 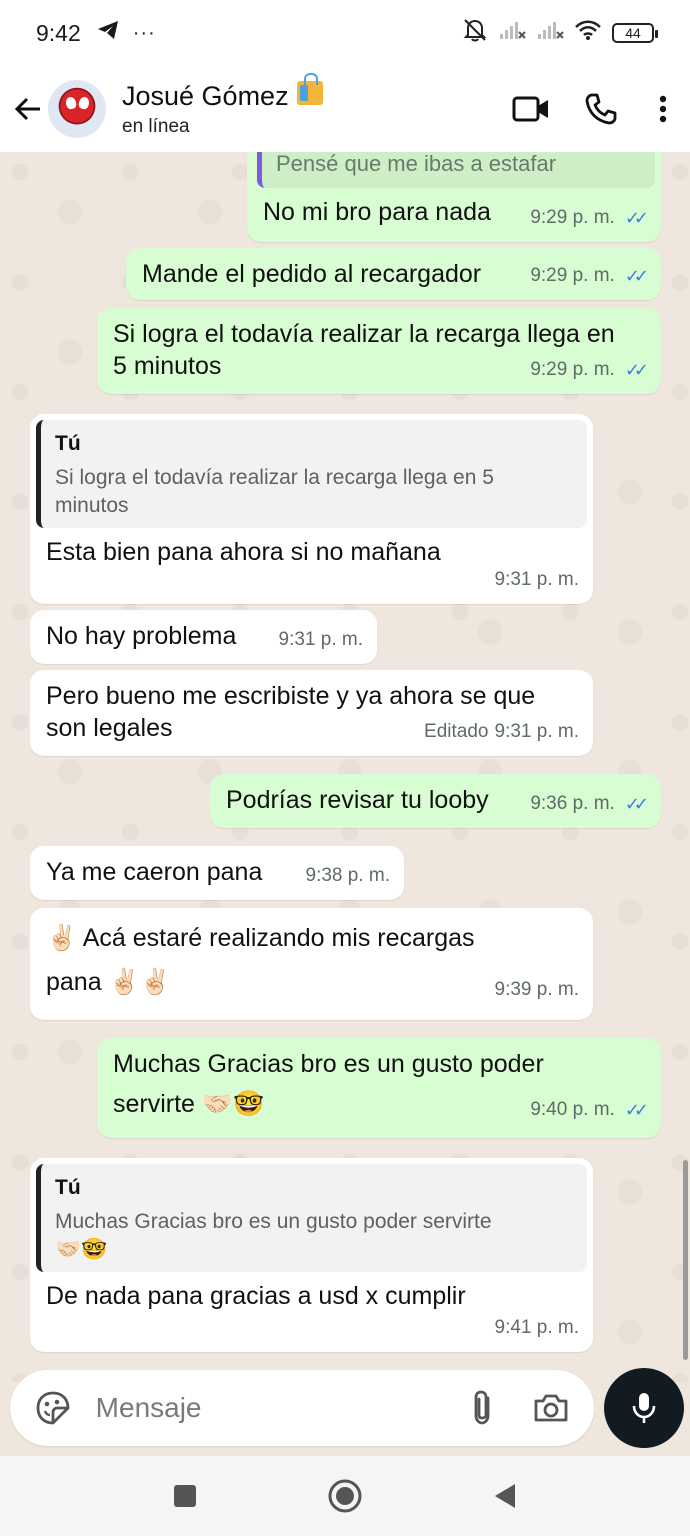 I want to click on chat-header: Josué Gómez en línea, so click(x=345, y=109).